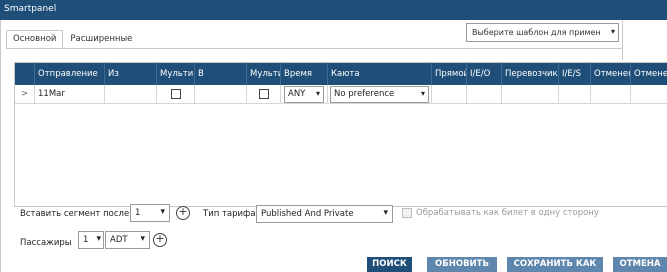 This screenshot has height=272, width=667. What do you see at coordinates (131, 74) in the screenshot?
I see `header-from: Из` at bounding box center [131, 74].